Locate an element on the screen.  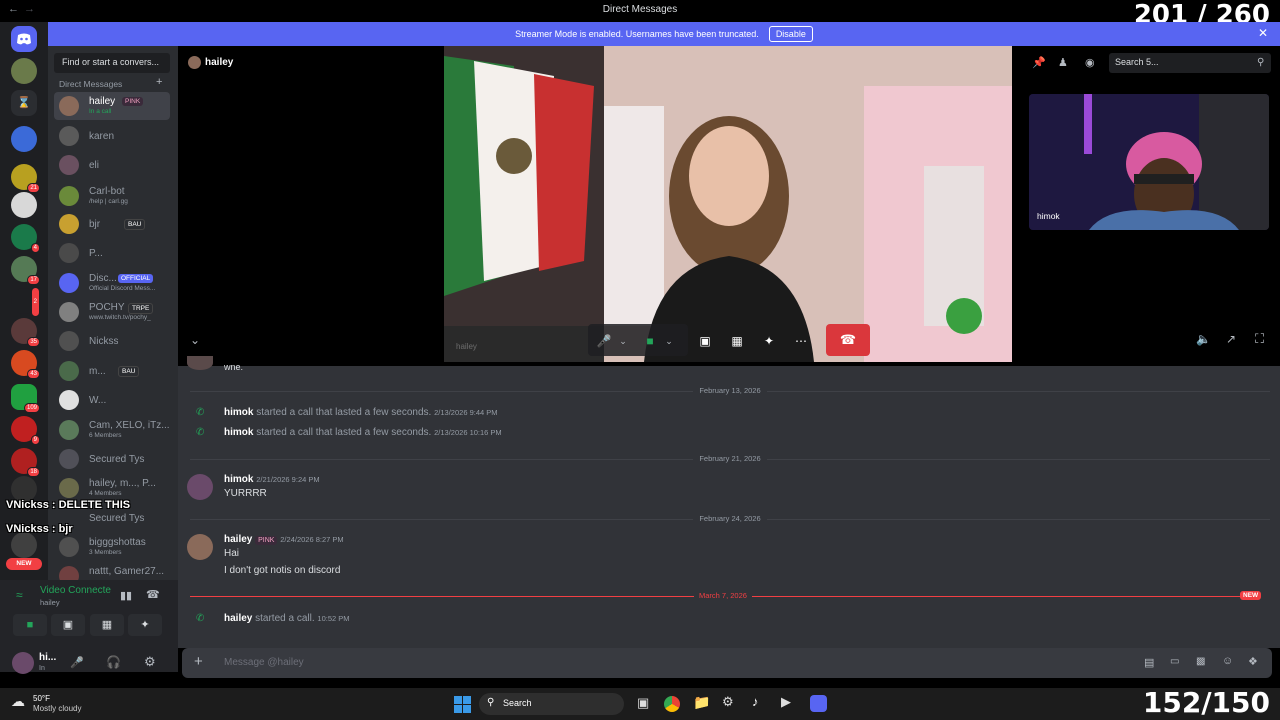
dm-item: hailey, m..., P... 4 Members is located at coordinates (112, 488).